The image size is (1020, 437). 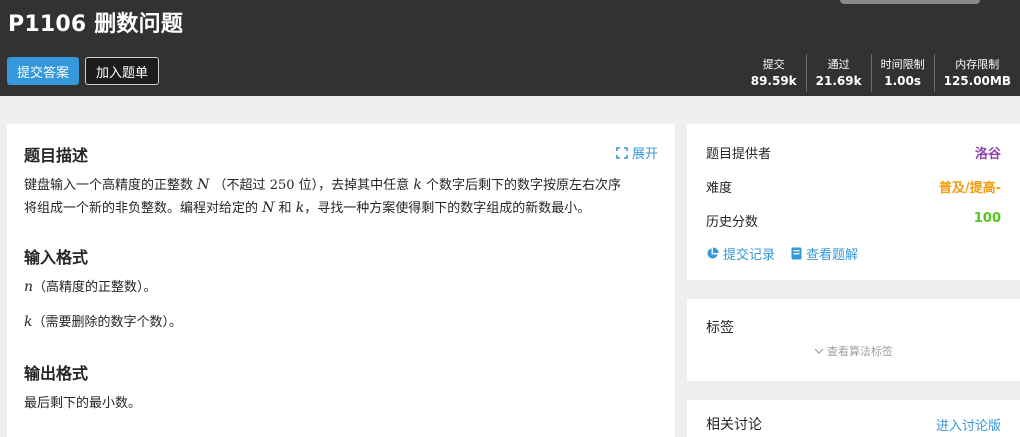 I want to click on submit-answer-button: 提交答案, so click(x=43, y=71).